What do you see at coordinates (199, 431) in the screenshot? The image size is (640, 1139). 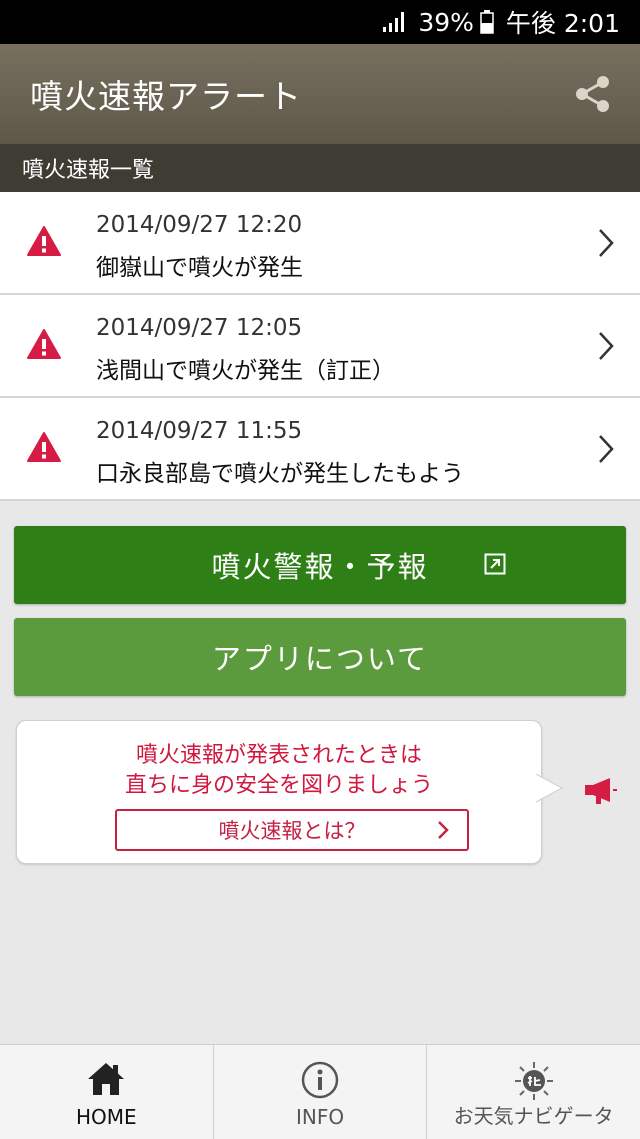 I see `alert-datetime: 2014/09/27 11:55` at bounding box center [199, 431].